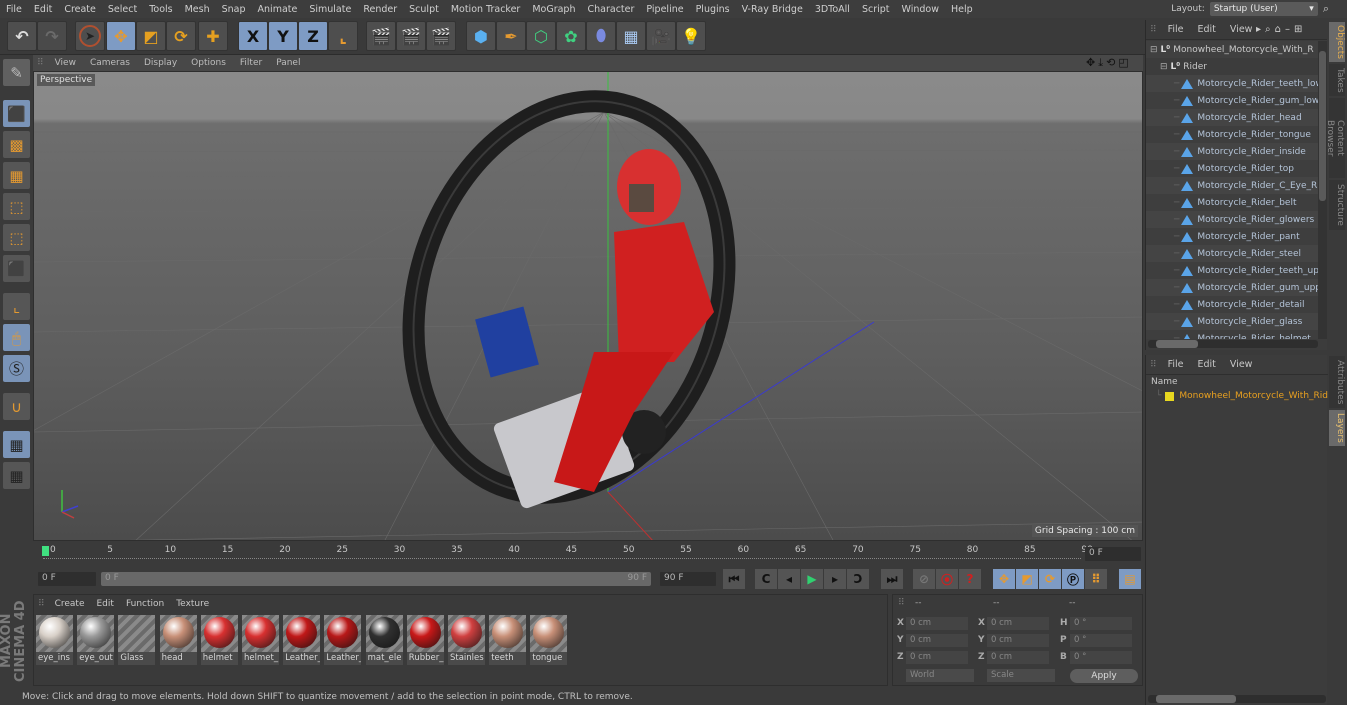 Image resolution: width=1347 pixels, height=705 pixels. I want to click on material-swatch: eye_ins, so click(54, 640).